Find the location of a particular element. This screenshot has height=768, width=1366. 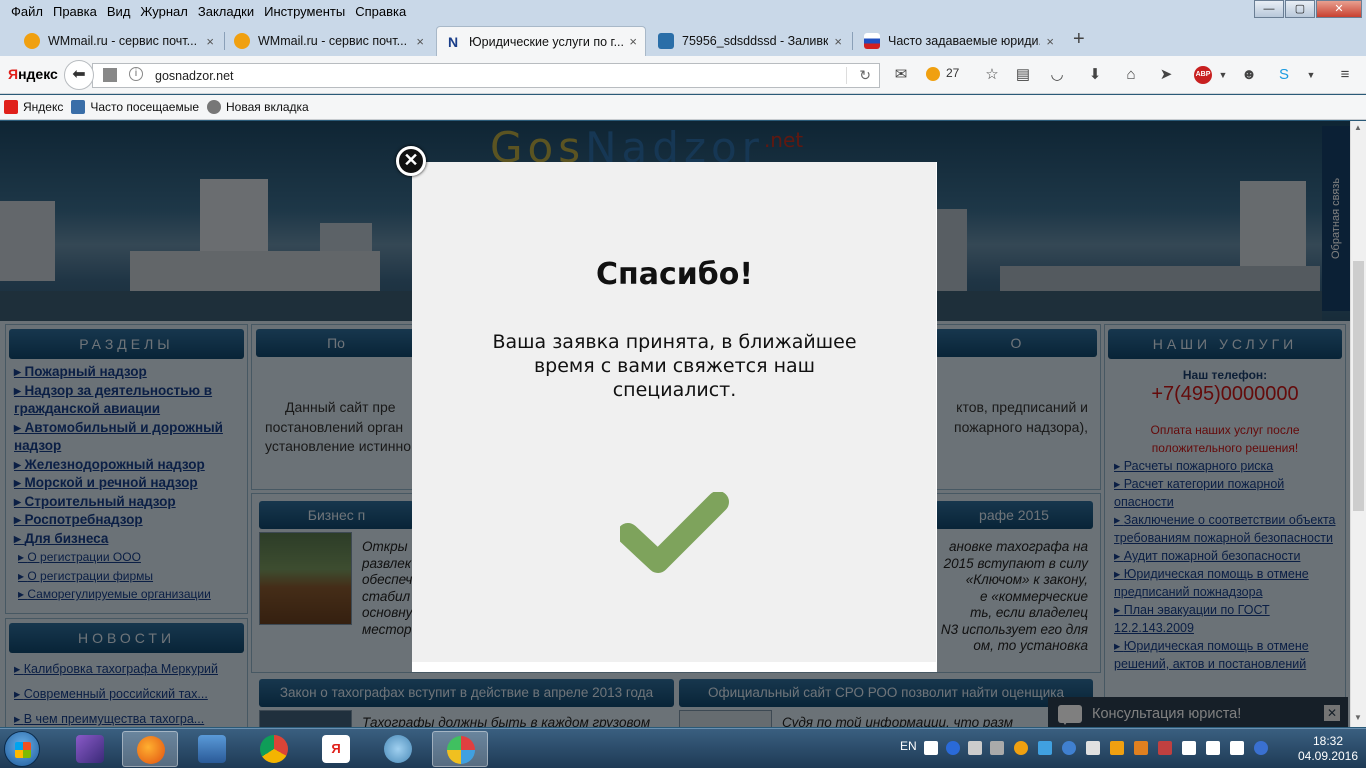

taskbar-audio is located at coordinates (212, 749).